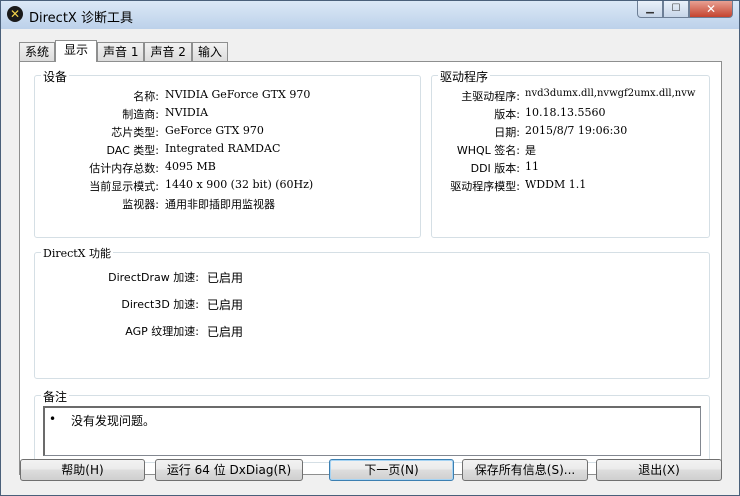 Image resolution: width=740 pixels, height=496 pixels. What do you see at coordinates (77, 253) in the screenshot?
I see `directx-features-title: DirectX 功能` at bounding box center [77, 253].